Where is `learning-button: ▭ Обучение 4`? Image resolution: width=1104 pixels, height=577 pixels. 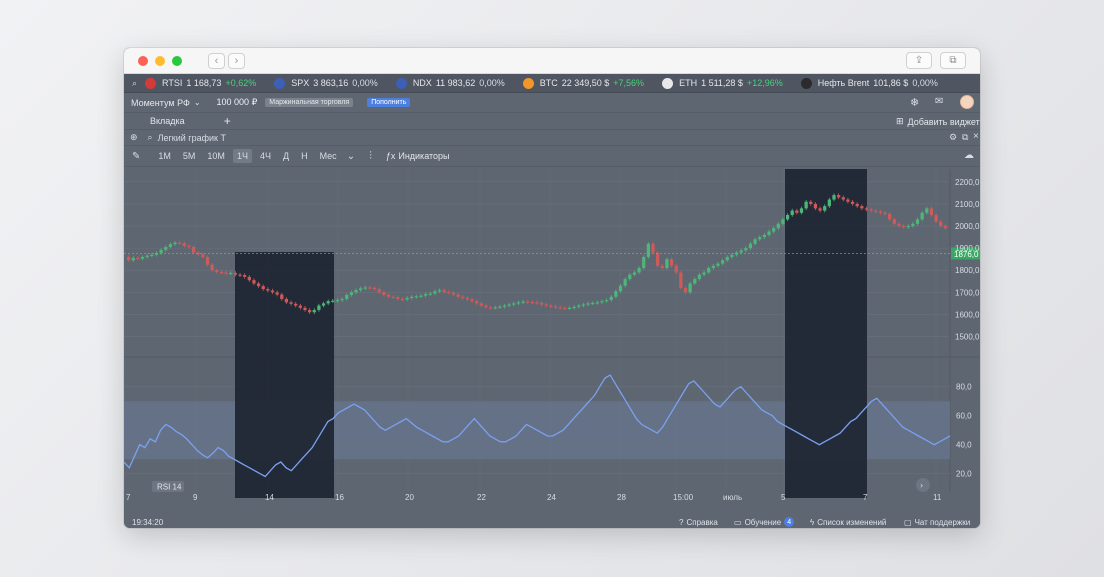
learning-button: ▭ Обучение 4 is located at coordinates (764, 522).